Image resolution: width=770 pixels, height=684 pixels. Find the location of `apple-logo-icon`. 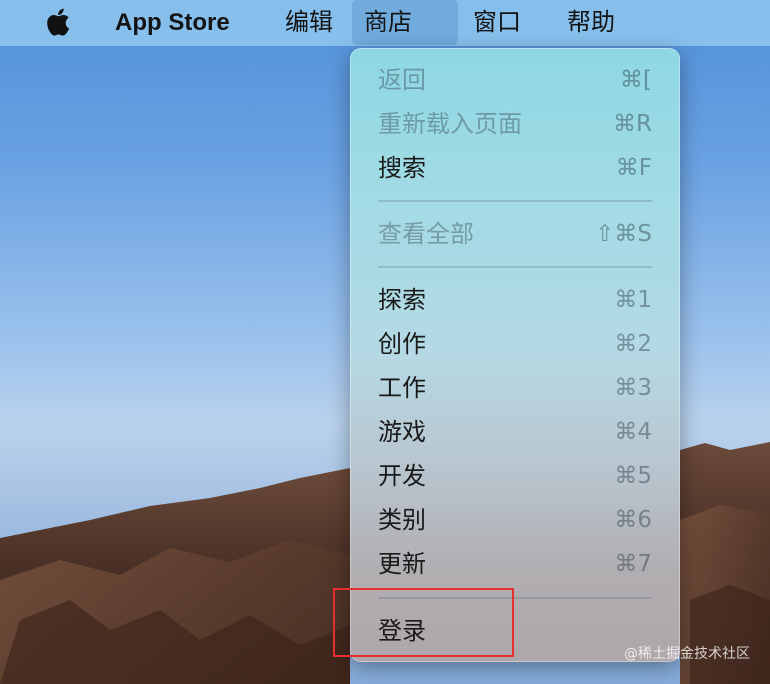

apple-logo-icon is located at coordinates (57, 22).